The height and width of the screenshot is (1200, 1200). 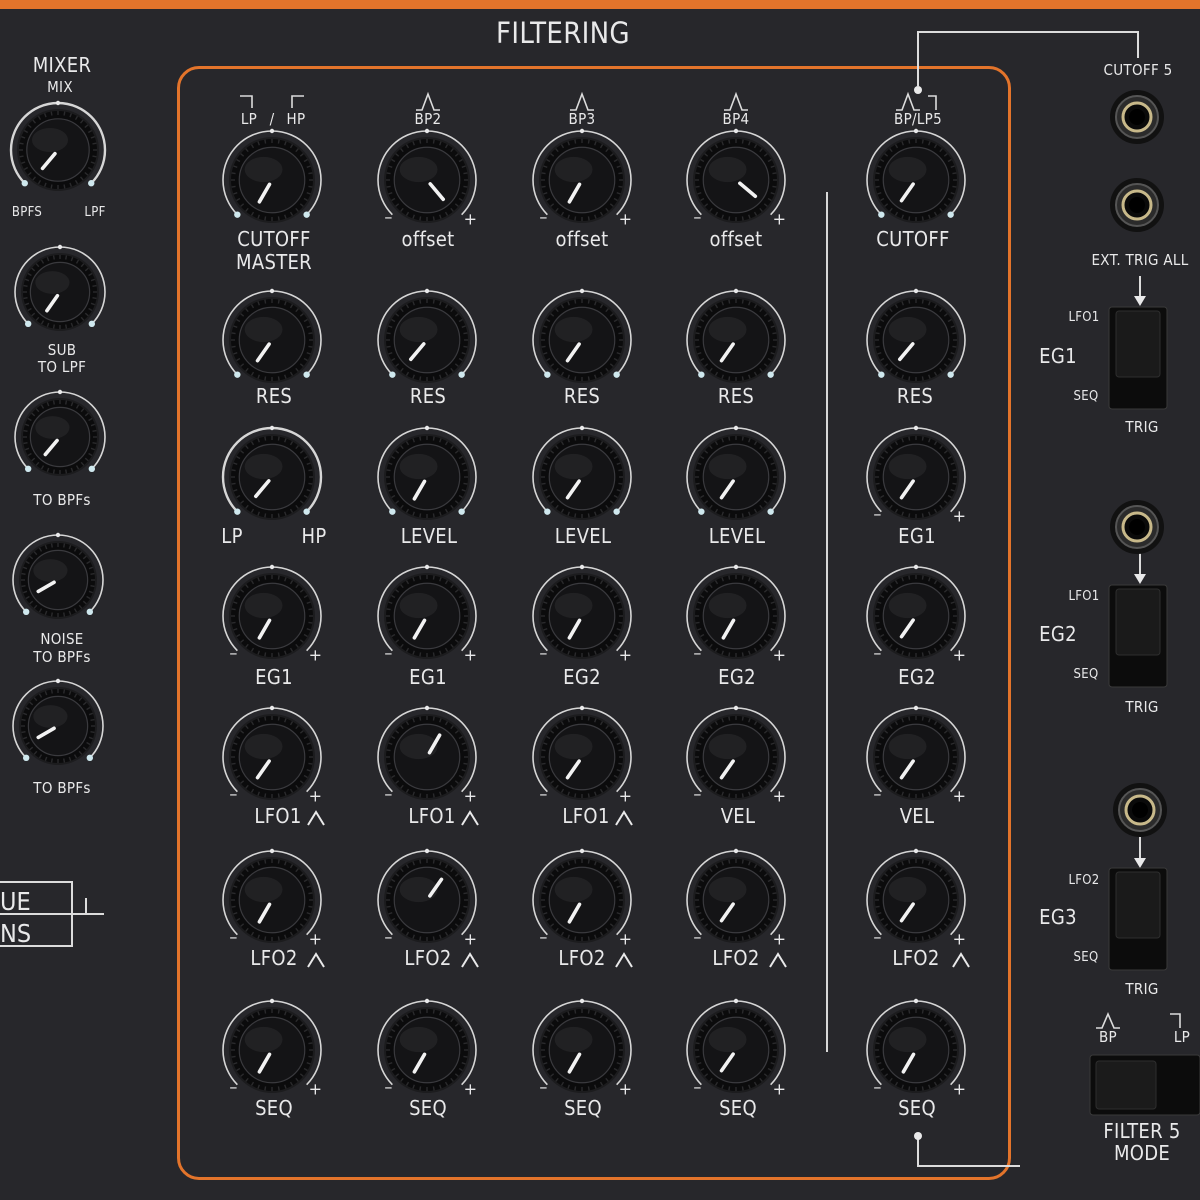 What do you see at coordinates (1142, 707) in the screenshot?
I see `eg2-trig-label: TRIG` at bounding box center [1142, 707].